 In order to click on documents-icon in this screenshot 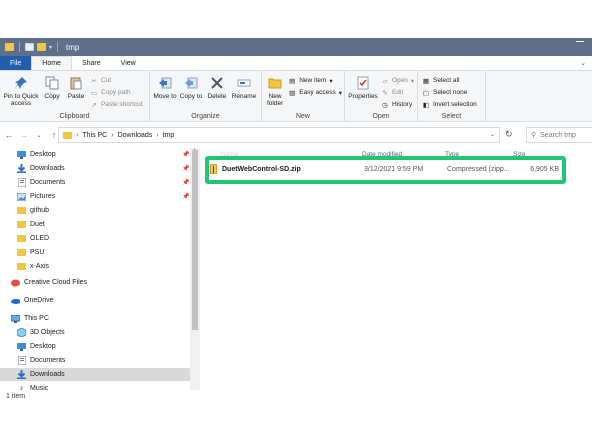, I will do `click(21, 182)`.